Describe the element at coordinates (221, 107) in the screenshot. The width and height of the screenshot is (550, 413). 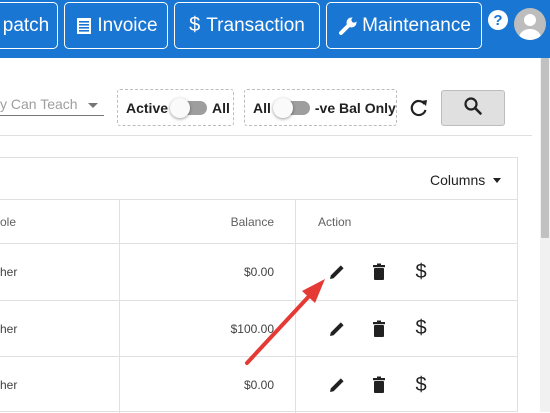
I see `active-all-label: All` at that location.